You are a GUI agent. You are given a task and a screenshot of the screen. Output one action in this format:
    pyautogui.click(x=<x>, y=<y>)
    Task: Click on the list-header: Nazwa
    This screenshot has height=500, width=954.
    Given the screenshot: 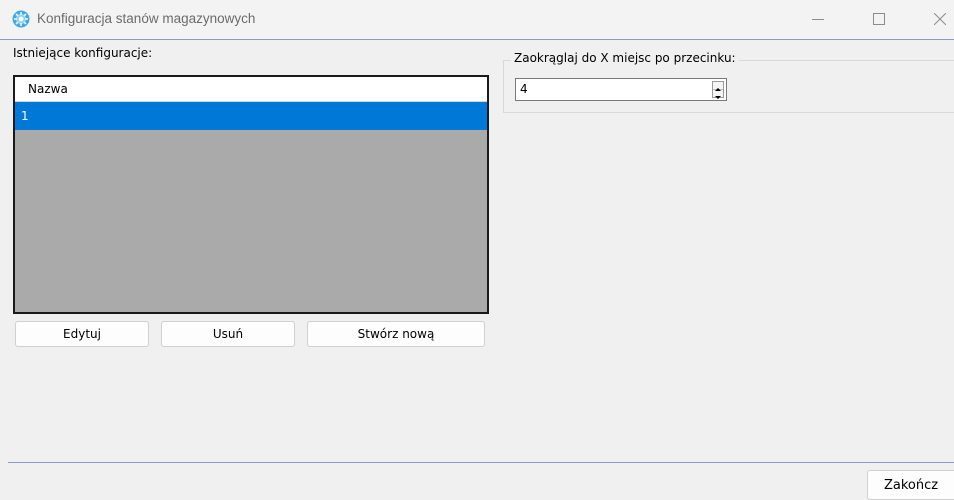 What is the action you would take?
    pyautogui.click(x=251, y=89)
    